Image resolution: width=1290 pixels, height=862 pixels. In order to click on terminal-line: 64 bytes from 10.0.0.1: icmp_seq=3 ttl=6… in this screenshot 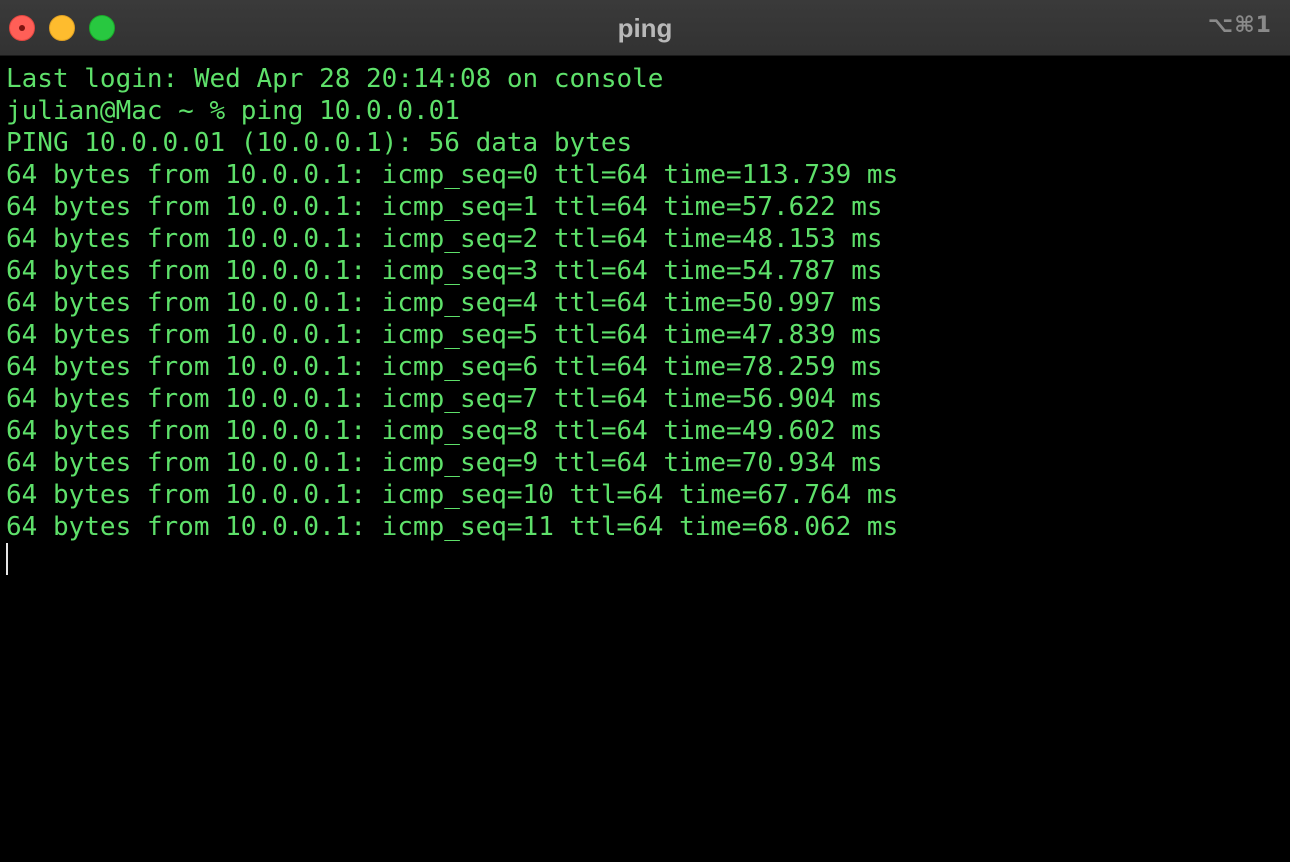, I will do `click(444, 271)`.